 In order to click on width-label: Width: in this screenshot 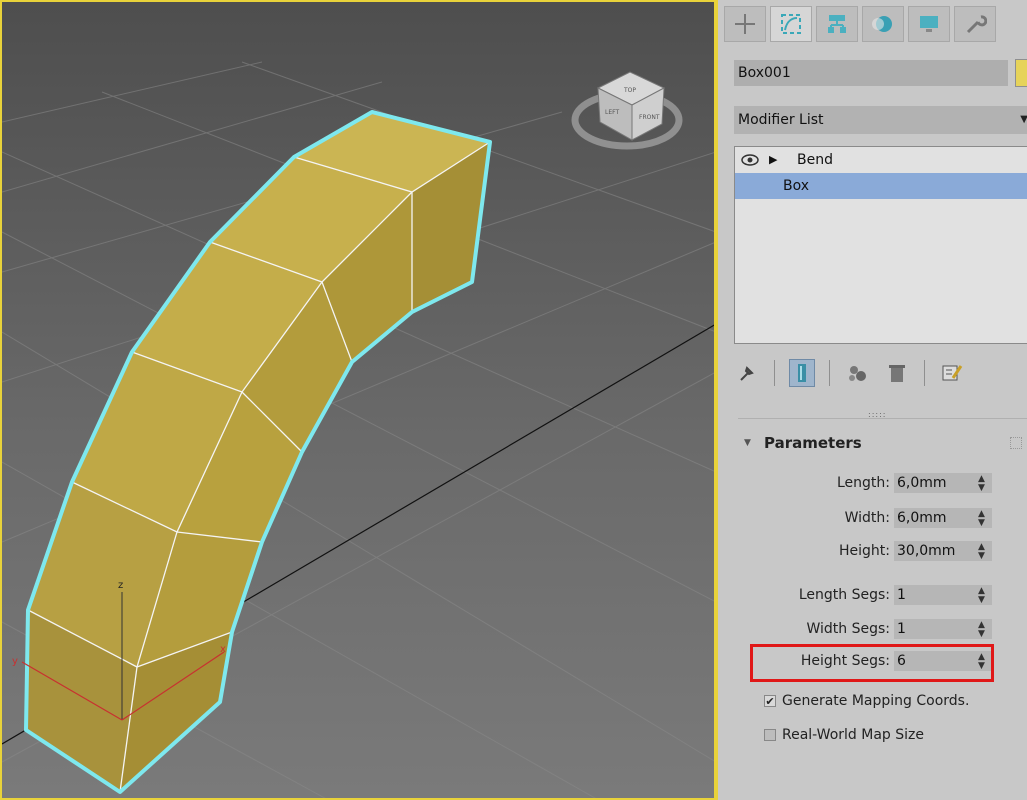, I will do `click(867, 518)`.